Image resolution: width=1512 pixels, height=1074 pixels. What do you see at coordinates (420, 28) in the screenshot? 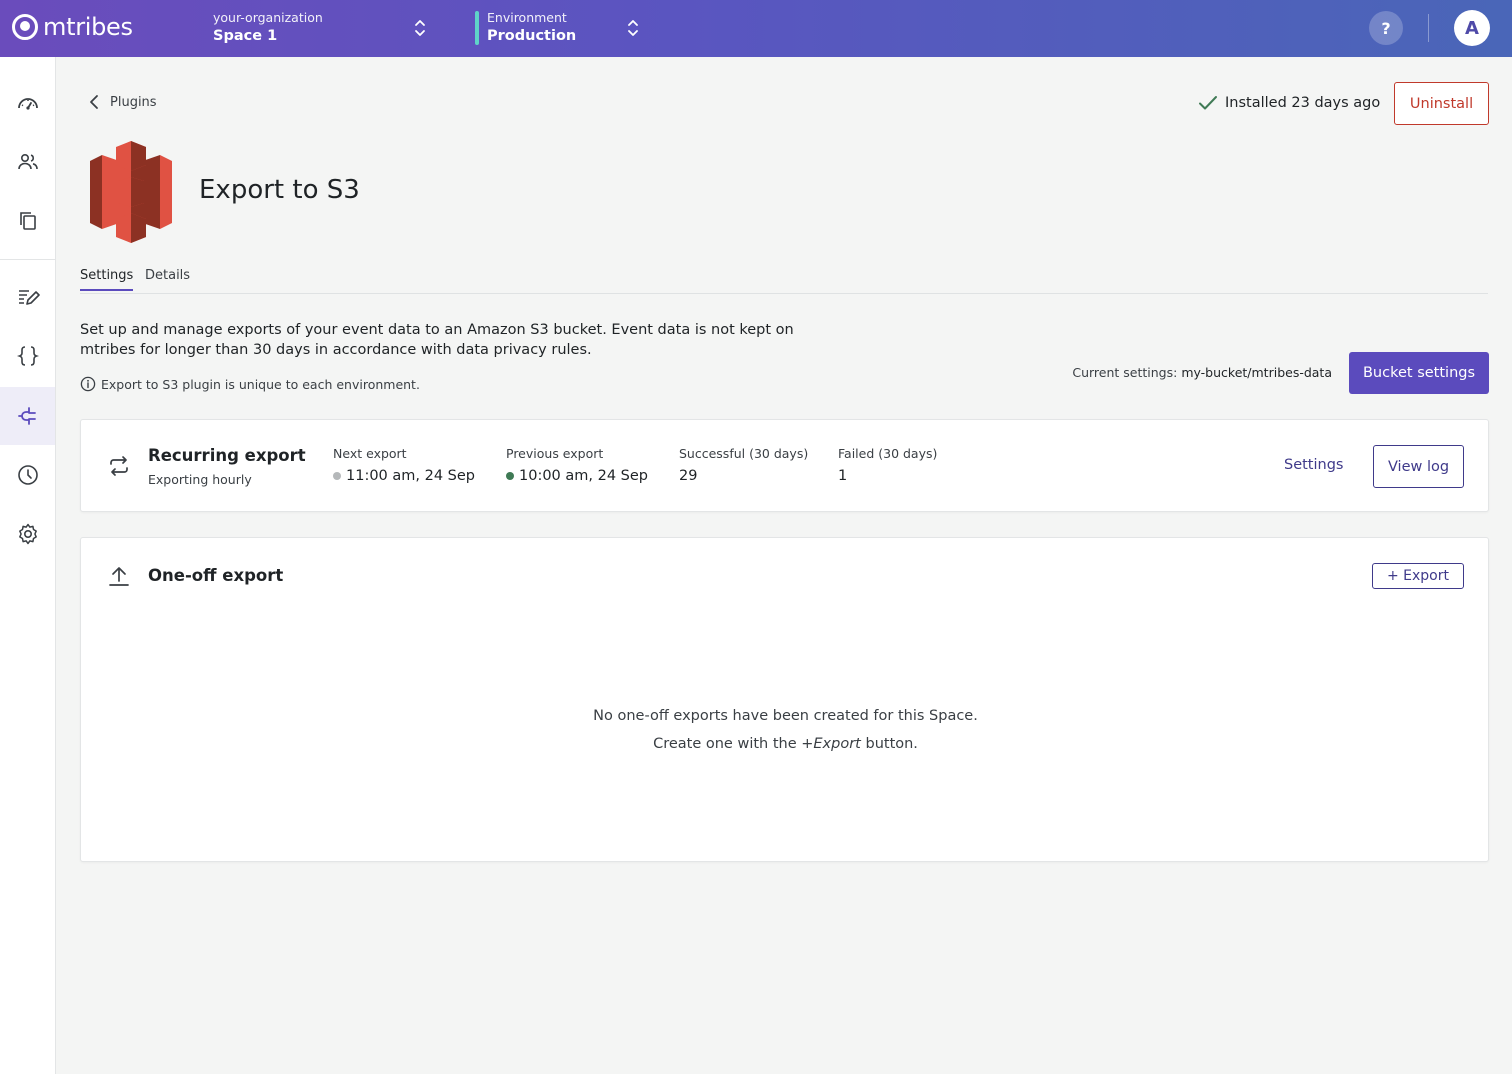
I see `org-chevron-updown-icon` at bounding box center [420, 28].